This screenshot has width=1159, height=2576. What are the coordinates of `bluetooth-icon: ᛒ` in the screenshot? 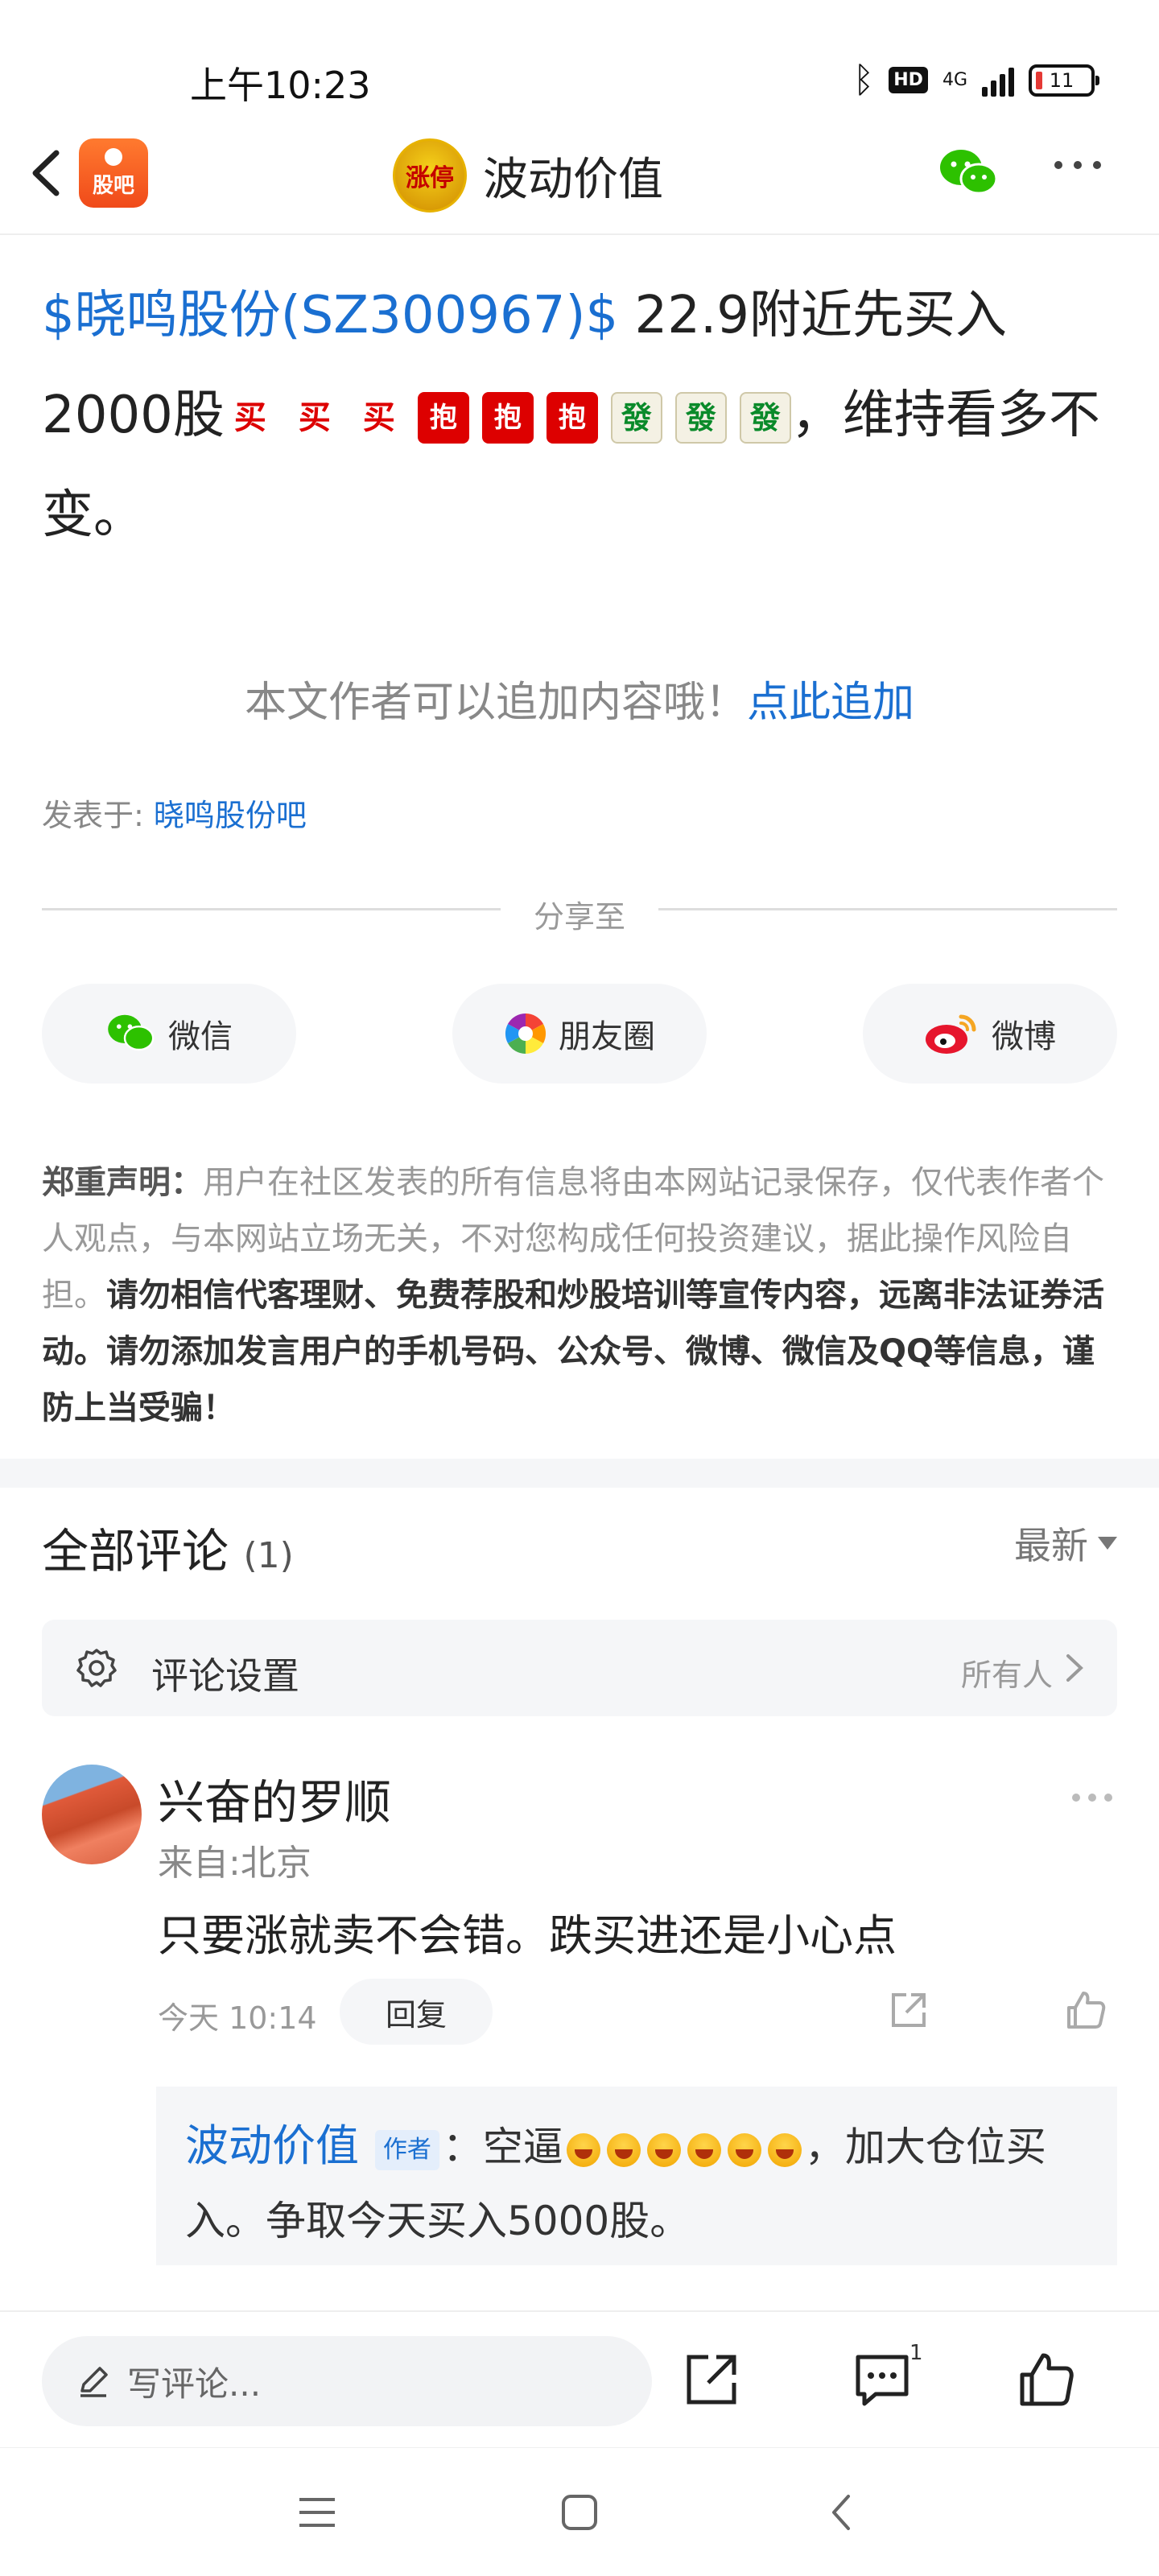 It's located at (863, 80).